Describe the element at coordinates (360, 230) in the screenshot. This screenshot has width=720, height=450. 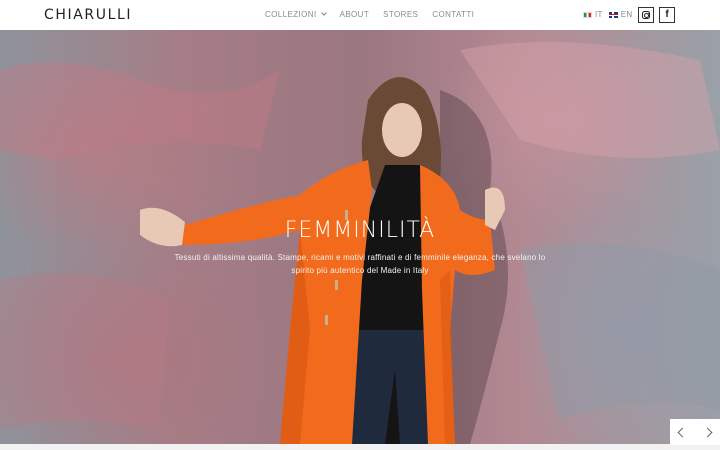
I see `hero-title: FEMMINILITÀ` at that location.